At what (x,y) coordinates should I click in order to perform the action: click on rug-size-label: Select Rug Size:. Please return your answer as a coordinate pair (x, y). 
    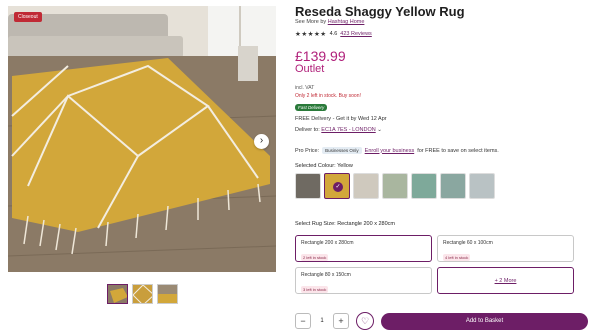
    Looking at the image, I should click on (315, 224).